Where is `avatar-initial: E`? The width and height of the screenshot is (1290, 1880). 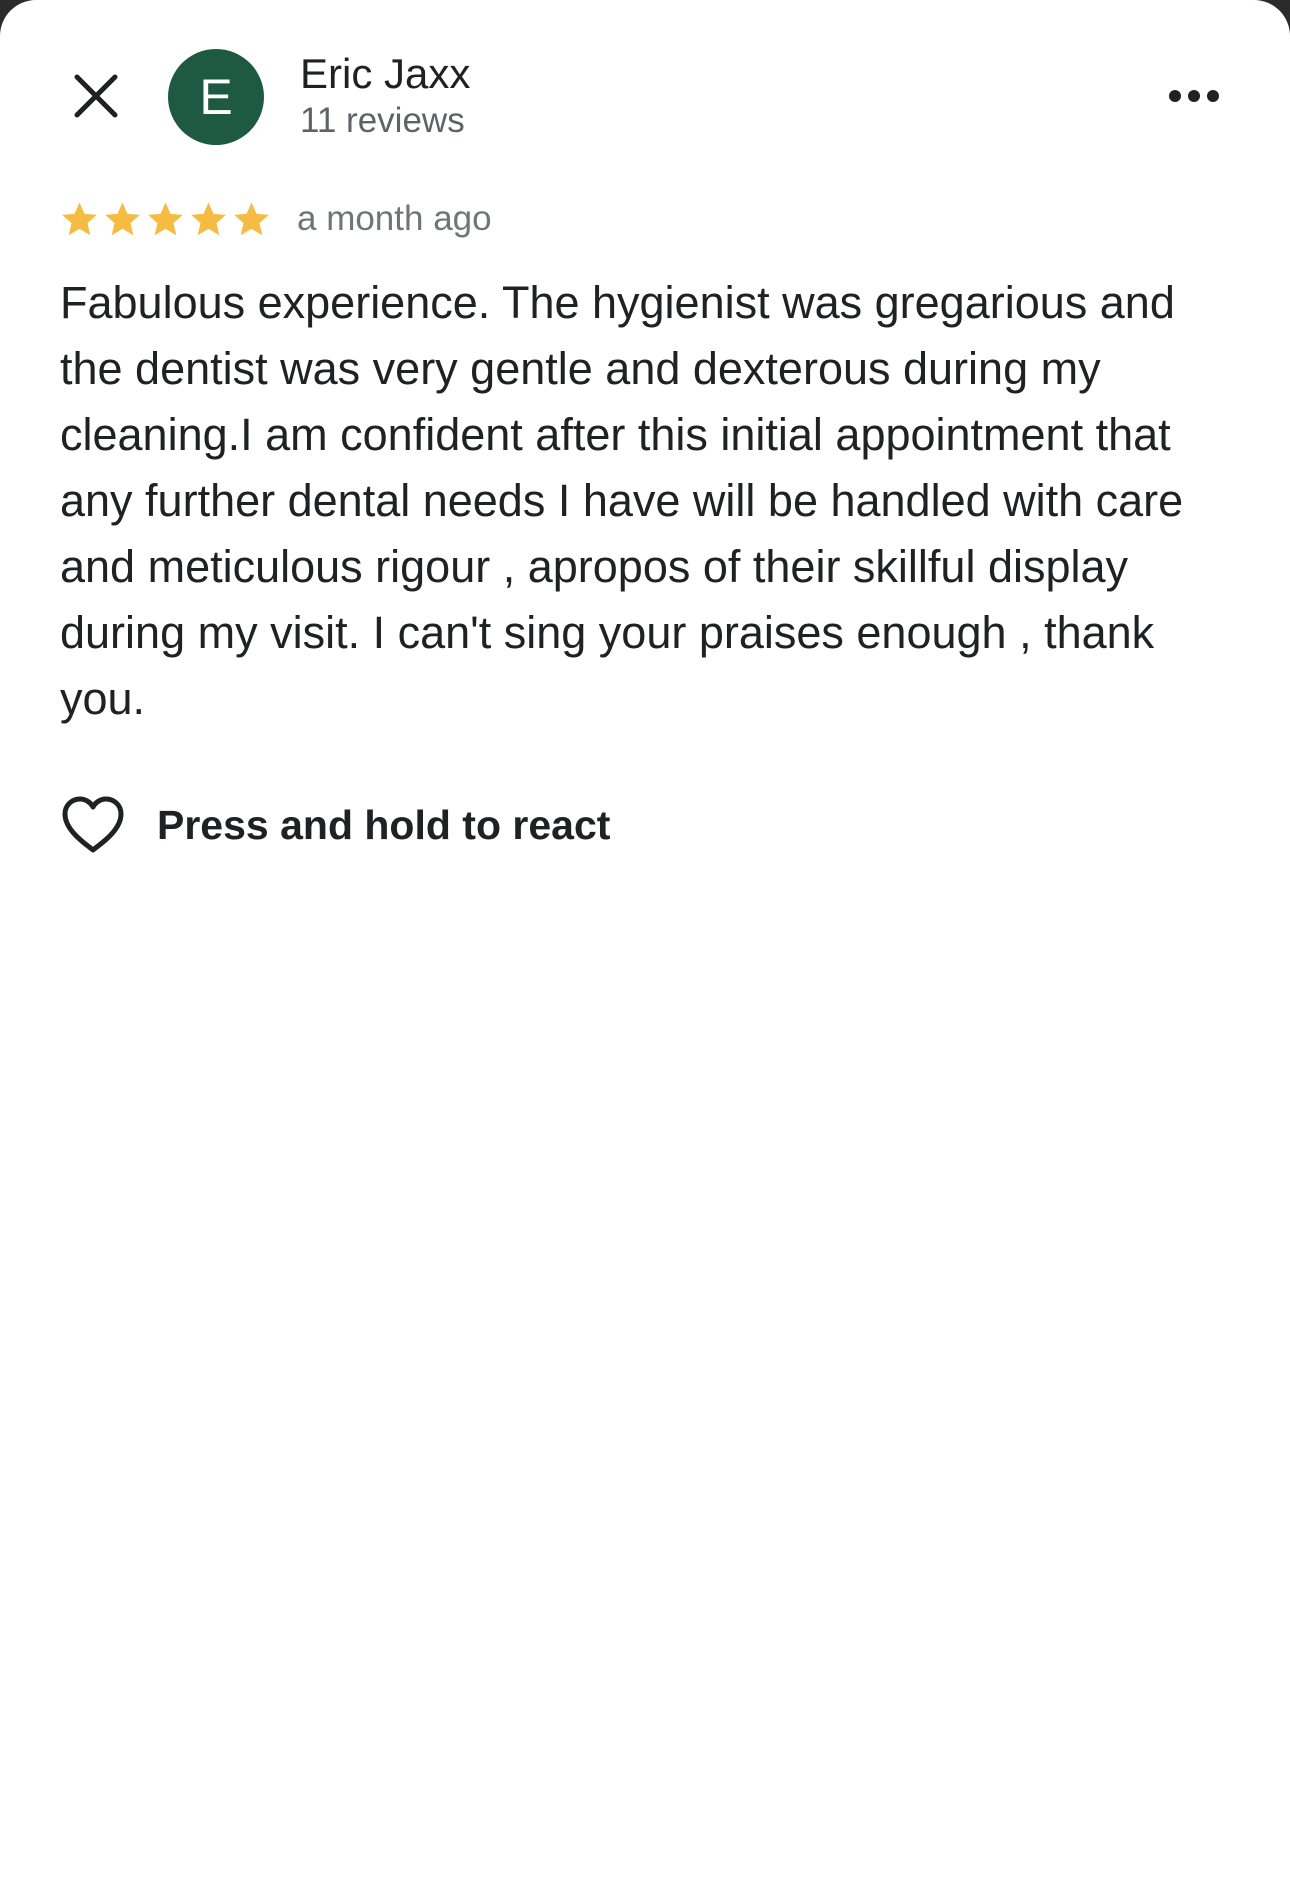
avatar-initial: E is located at coordinates (216, 97).